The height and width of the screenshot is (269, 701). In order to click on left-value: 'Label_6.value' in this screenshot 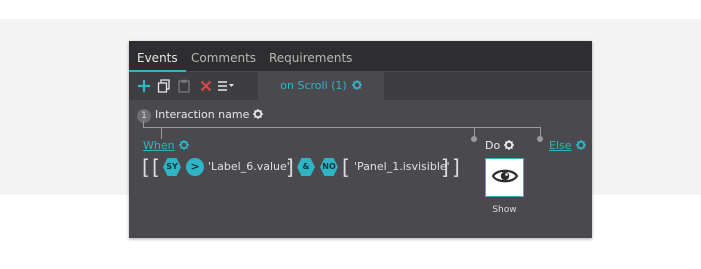, I will do `click(249, 166)`.